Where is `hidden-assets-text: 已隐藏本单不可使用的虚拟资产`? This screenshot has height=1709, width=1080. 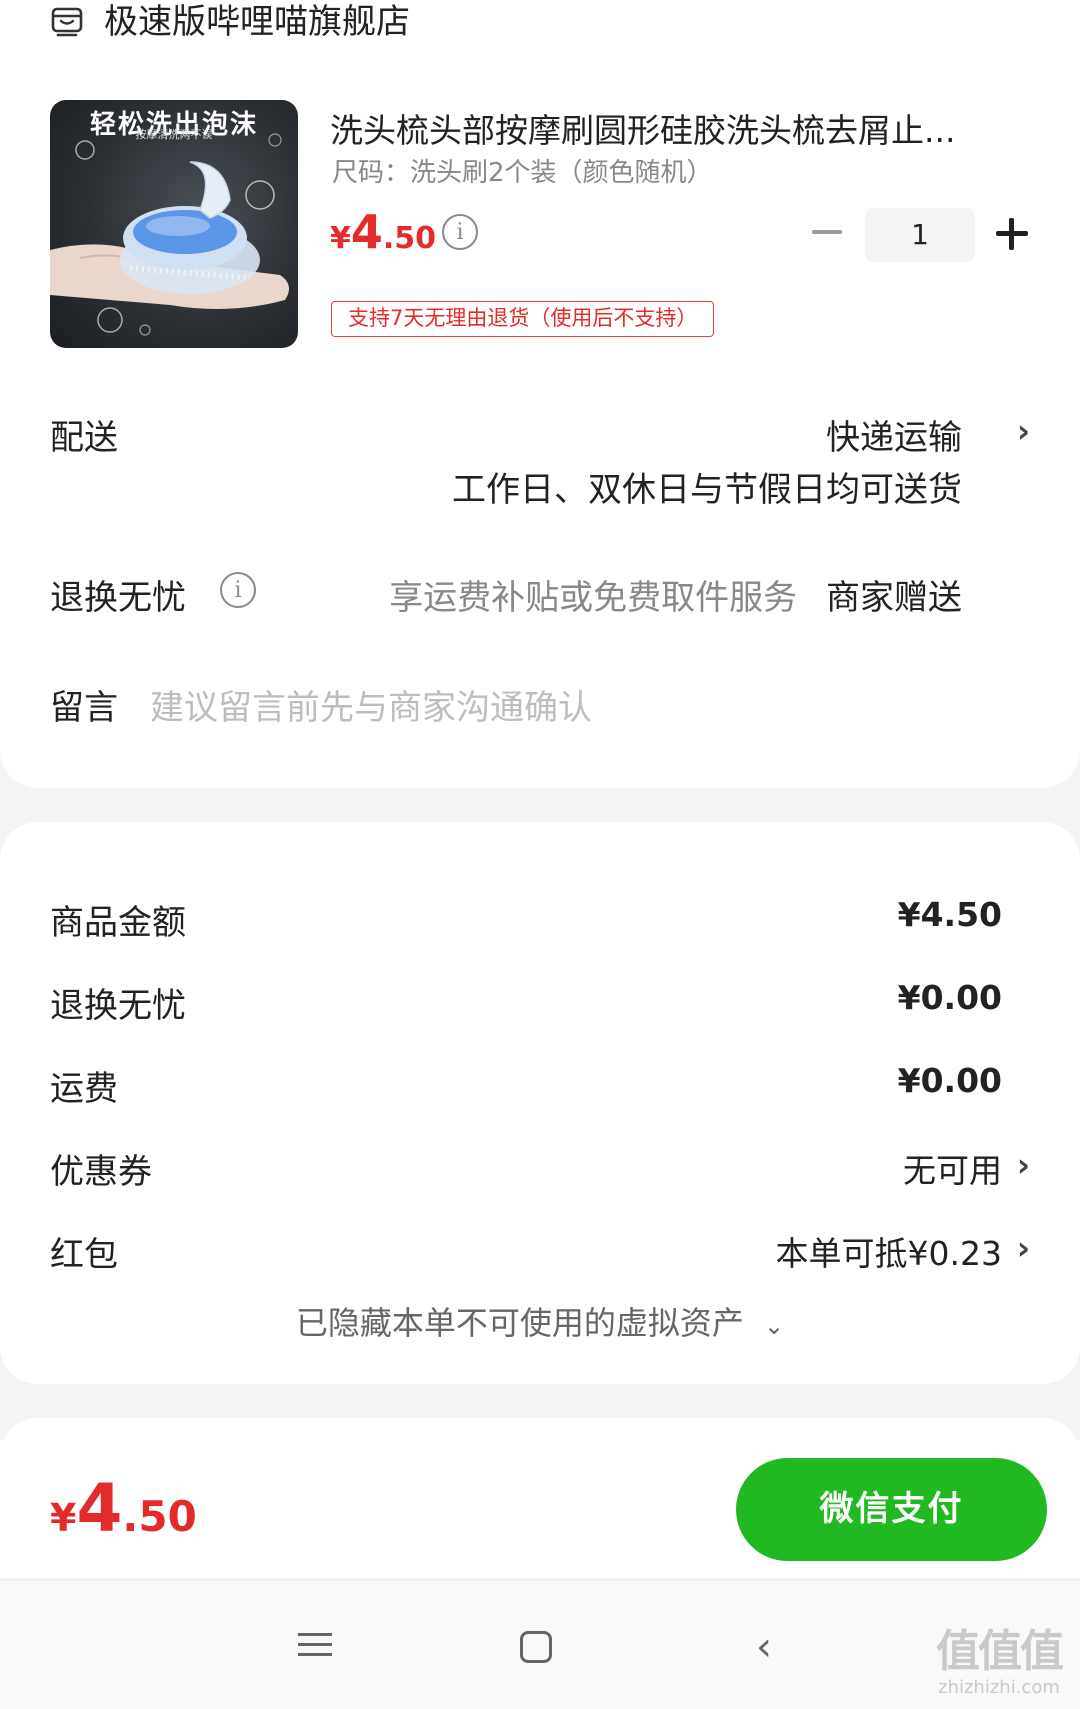 hidden-assets-text: 已隐藏本单不可使用的虚拟资产 is located at coordinates (519, 1323).